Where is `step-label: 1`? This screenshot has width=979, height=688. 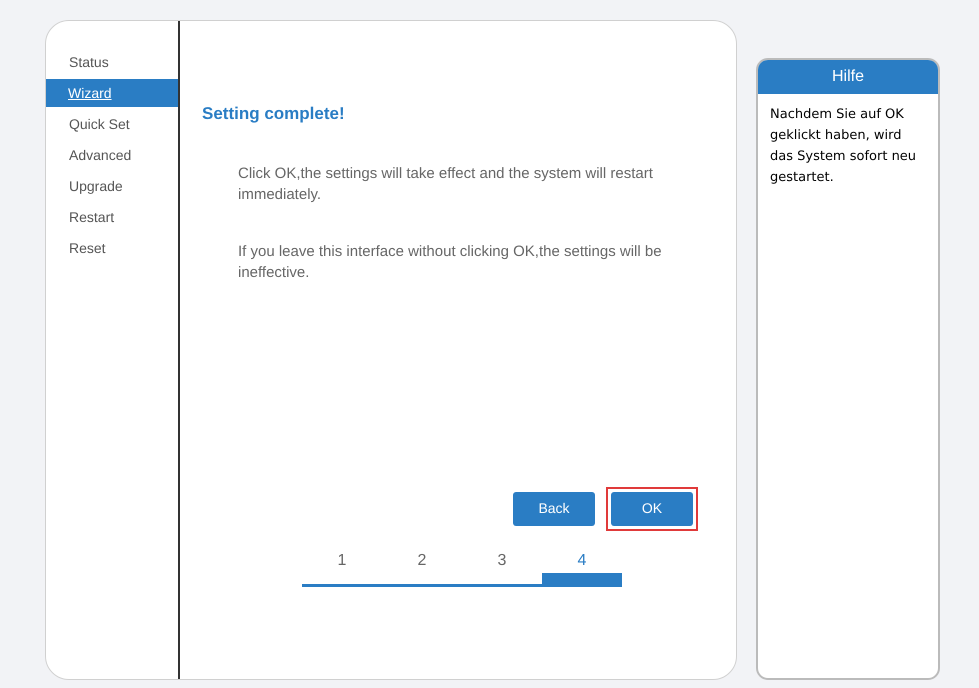
step-label: 1 is located at coordinates (342, 560).